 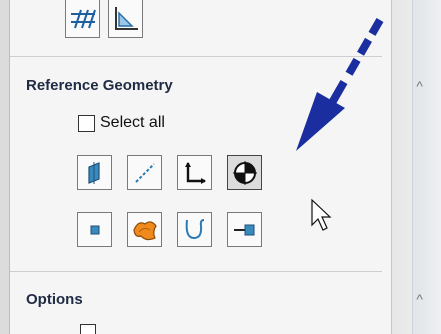 I want to click on reference-geometry-collapse-button: ^, so click(x=419, y=86).